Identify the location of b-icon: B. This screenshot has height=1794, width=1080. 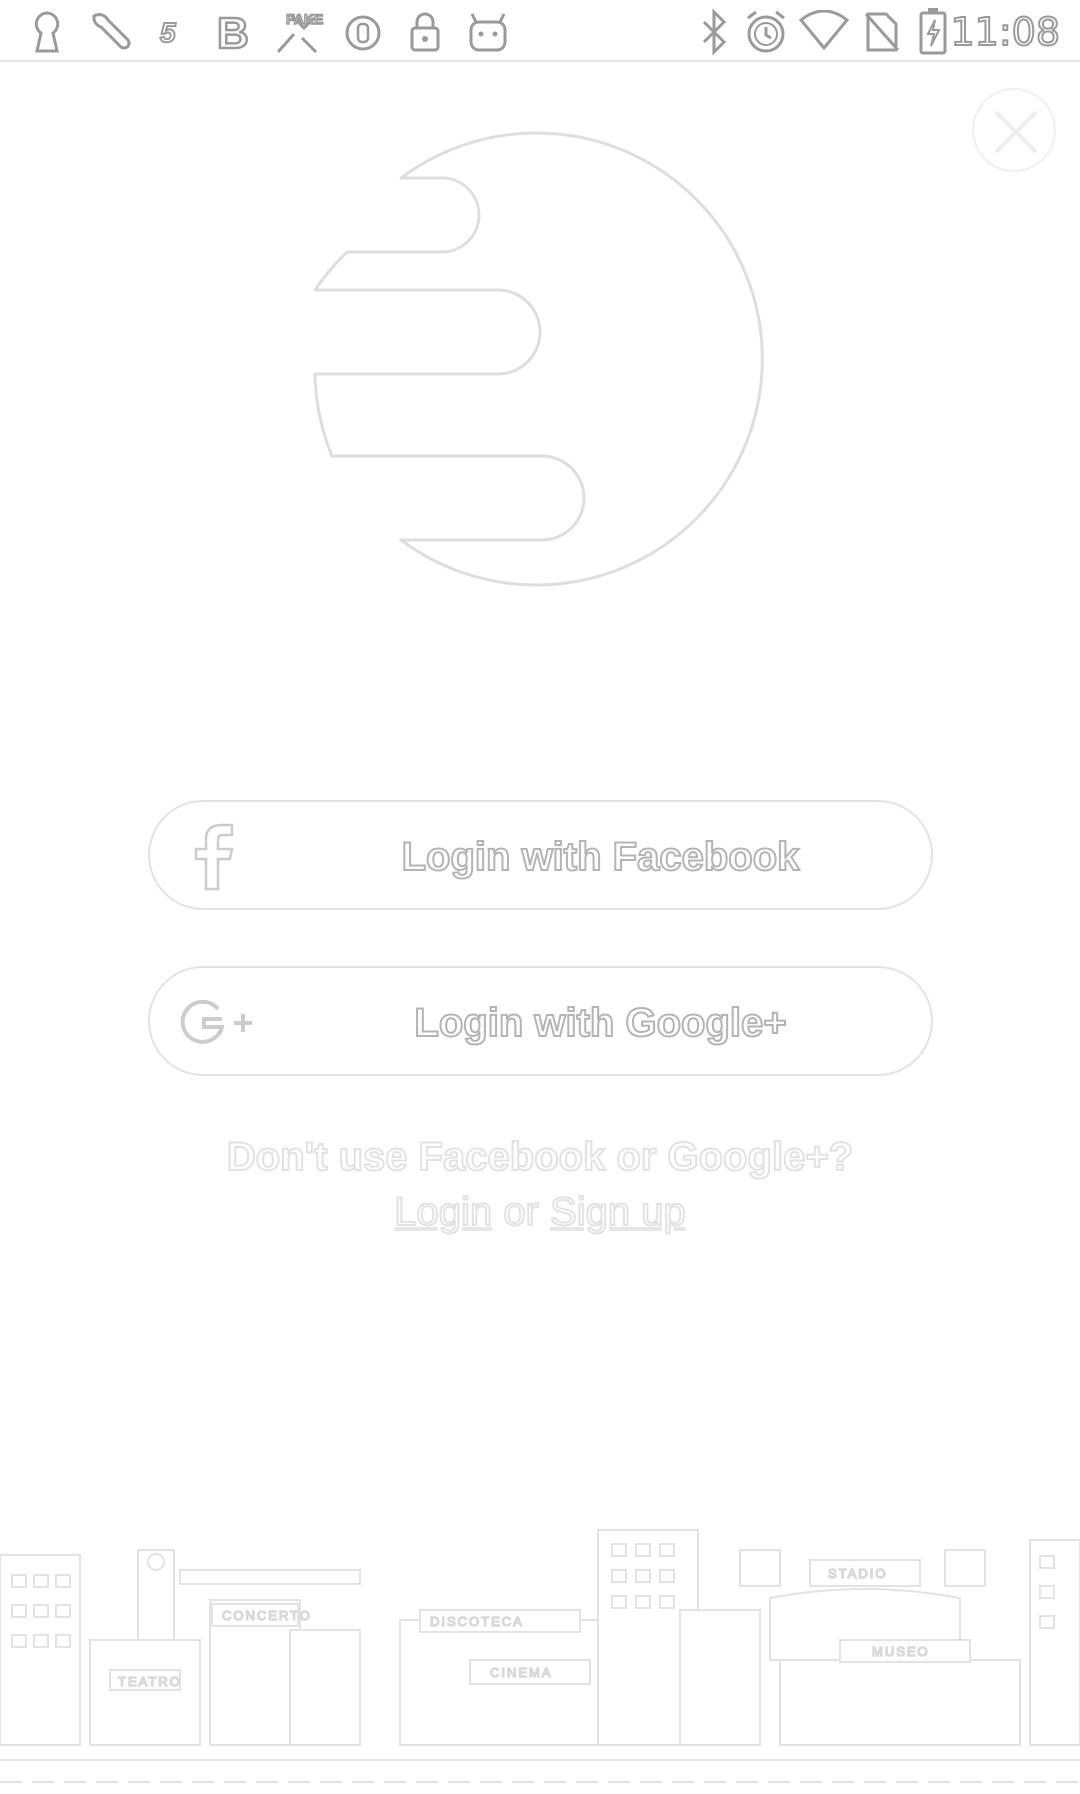
(233, 32).